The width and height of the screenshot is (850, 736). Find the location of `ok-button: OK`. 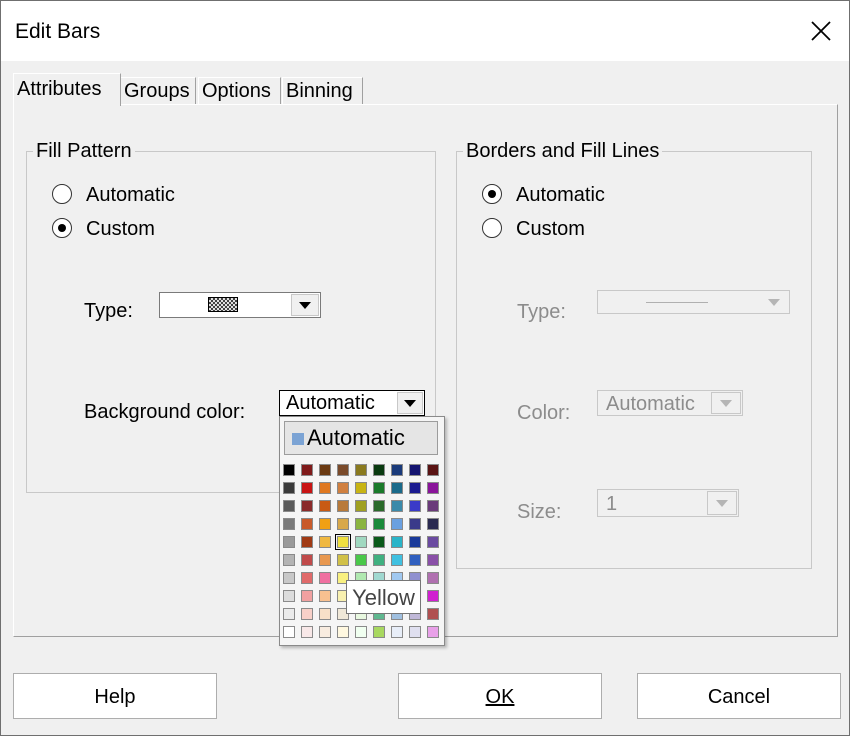

ok-button: OK is located at coordinates (500, 696).